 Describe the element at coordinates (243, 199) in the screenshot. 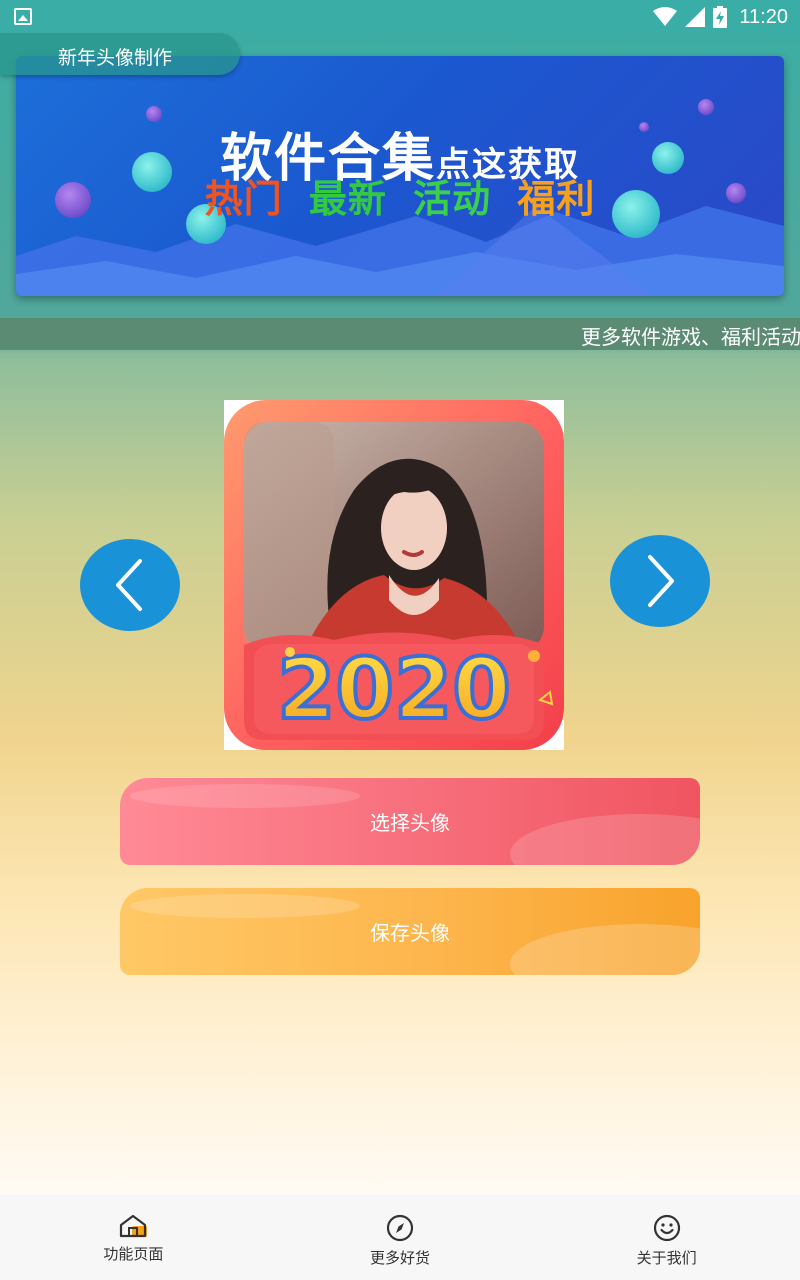

I see `banner-tag-hot: 热门` at that location.